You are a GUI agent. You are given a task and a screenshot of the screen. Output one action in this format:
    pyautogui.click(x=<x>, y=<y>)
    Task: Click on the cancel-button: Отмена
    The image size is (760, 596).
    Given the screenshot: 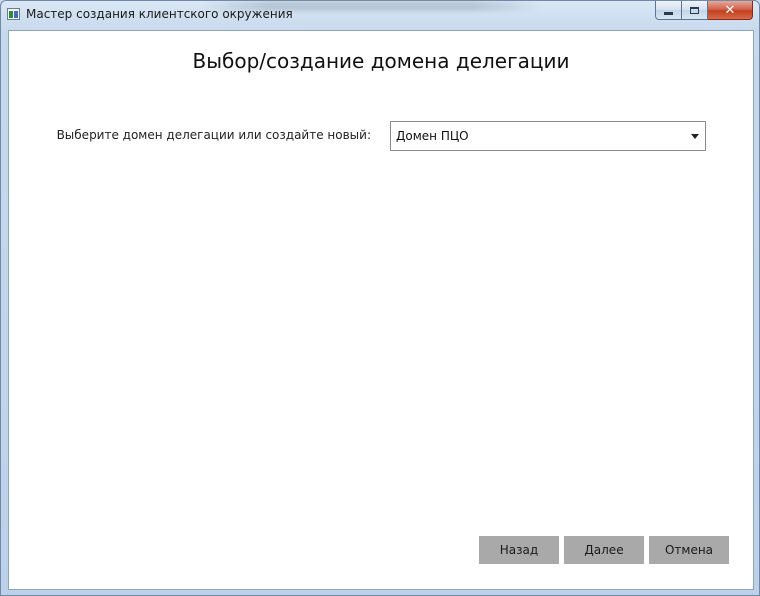 What is the action you would take?
    pyautogui.click(x=689, y=550)
    